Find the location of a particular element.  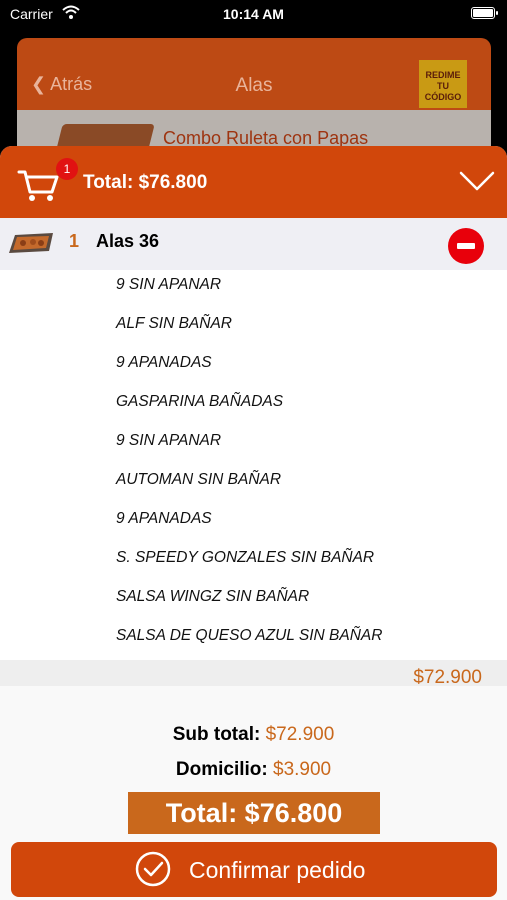

subtotal-value: $72.900 is located at coordinates (300, 734).